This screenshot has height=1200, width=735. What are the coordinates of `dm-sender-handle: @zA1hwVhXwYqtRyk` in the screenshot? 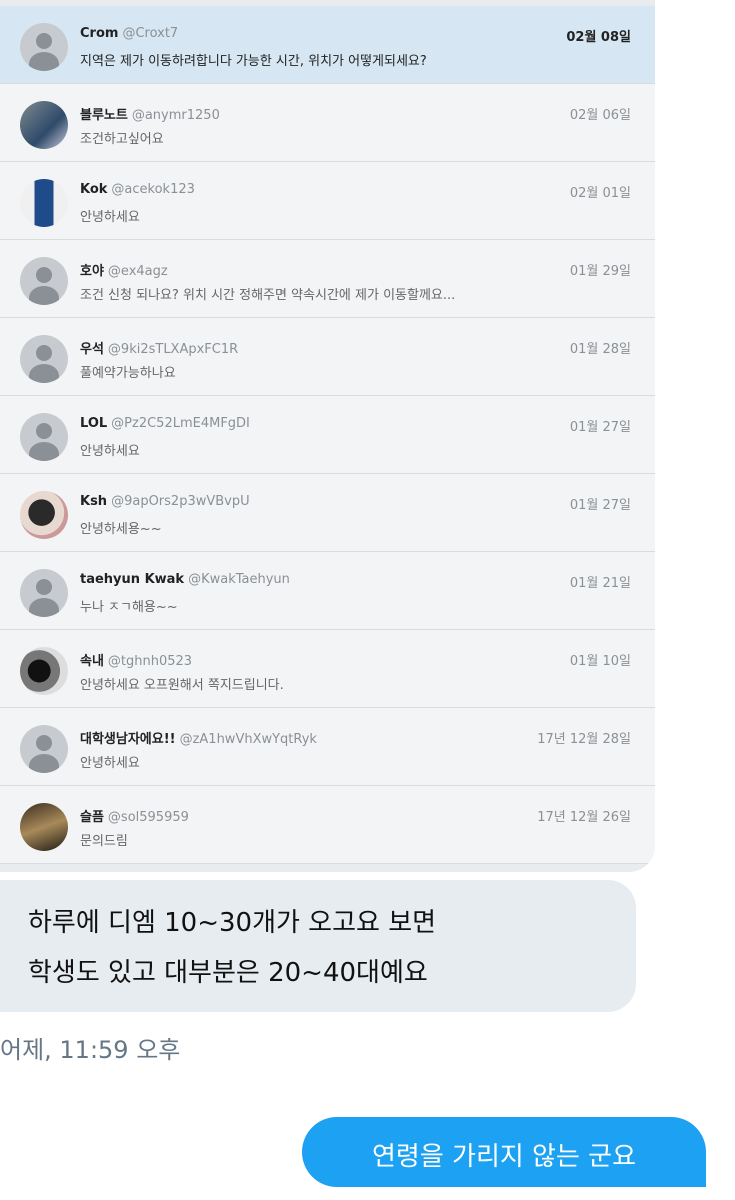 It's located at (248, 739).